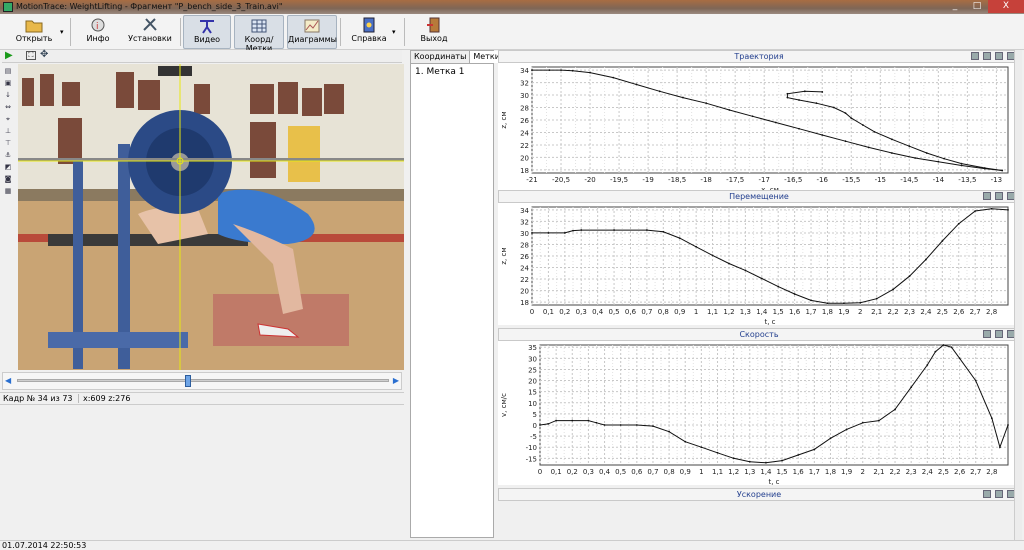 The height and width of the screenshot is (550, 1024). What do you see at coordinates (532, 393) in the screenshot?
I see `y-tick-label: 15` at bounding box center [532, 393].